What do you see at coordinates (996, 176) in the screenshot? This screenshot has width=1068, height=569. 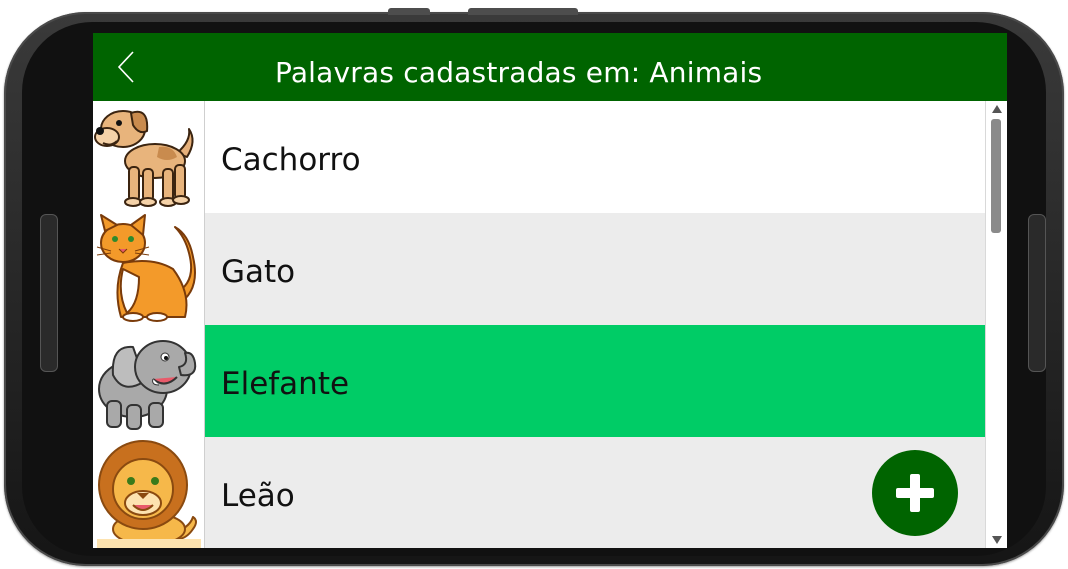 I see `scrollbar-thumb` at bounding box center [996, 176].